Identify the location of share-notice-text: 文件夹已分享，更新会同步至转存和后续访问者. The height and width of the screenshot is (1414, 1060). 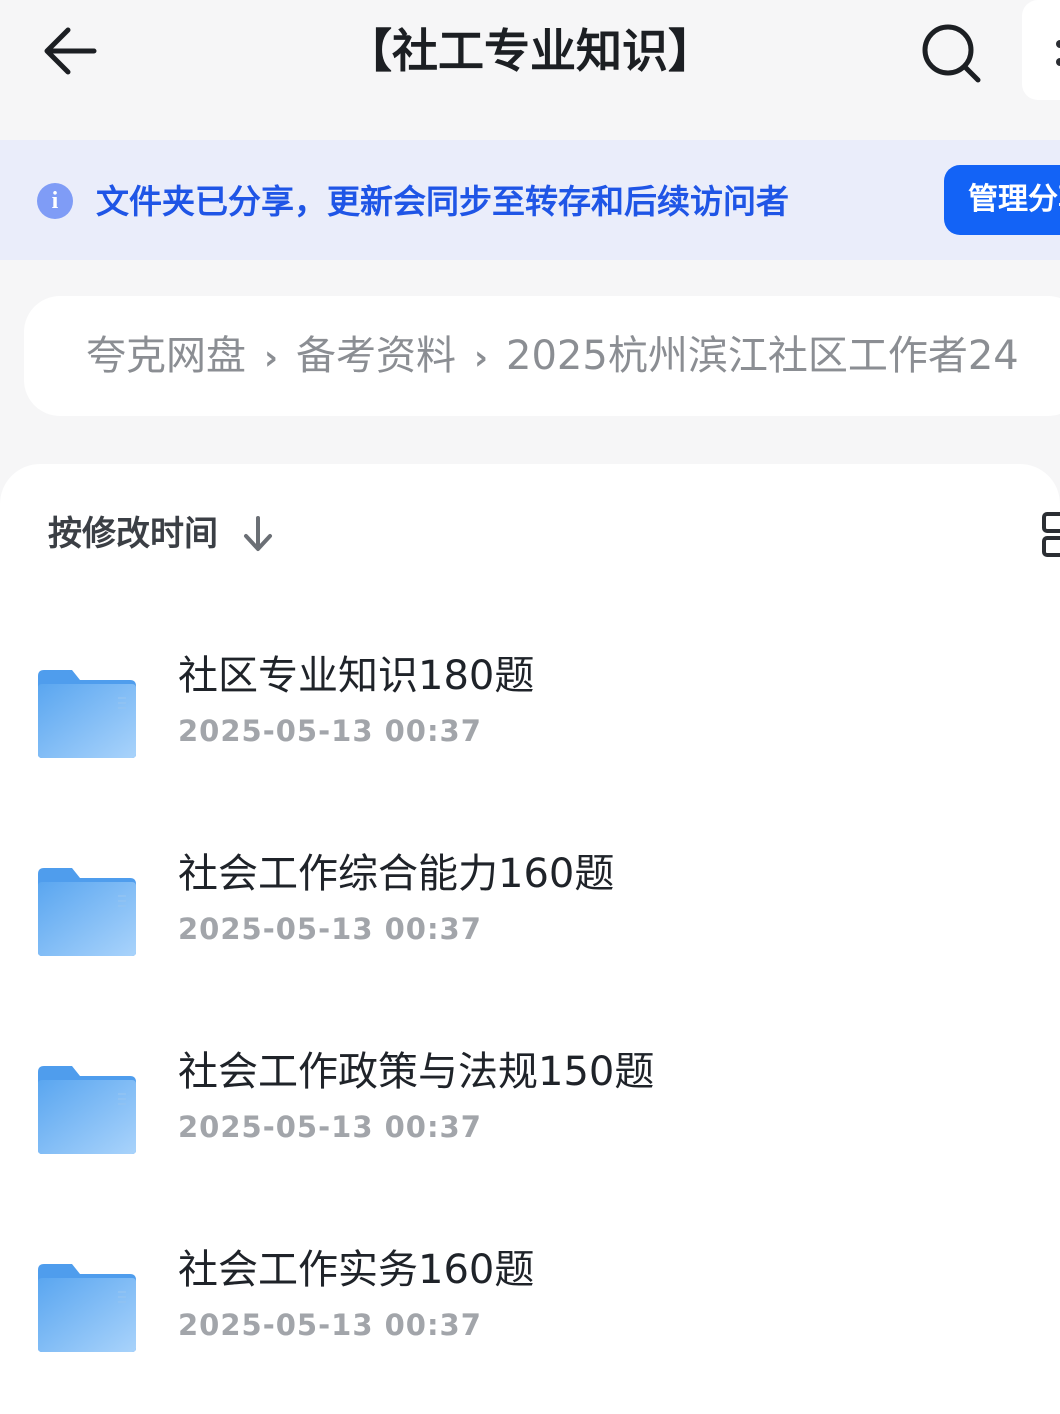
(442, 201).